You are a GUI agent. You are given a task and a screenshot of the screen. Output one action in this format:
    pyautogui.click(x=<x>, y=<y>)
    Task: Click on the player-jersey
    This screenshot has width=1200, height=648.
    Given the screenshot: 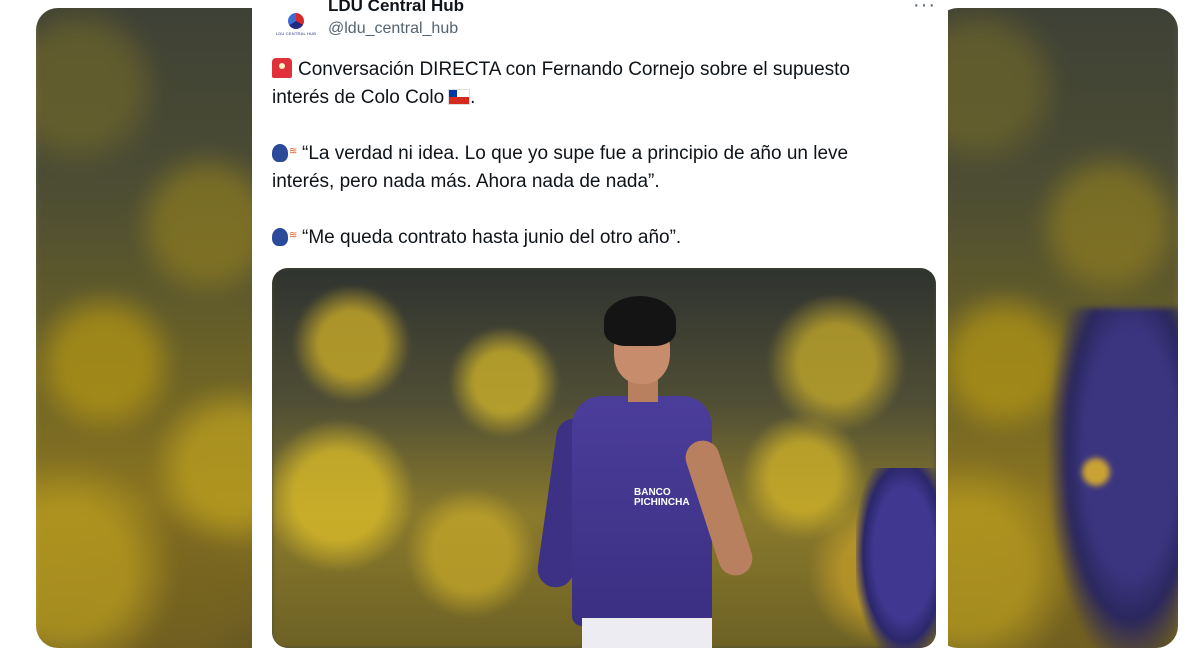 What is the action you would take?
    pyautogui.click(x=642, y=511)
    